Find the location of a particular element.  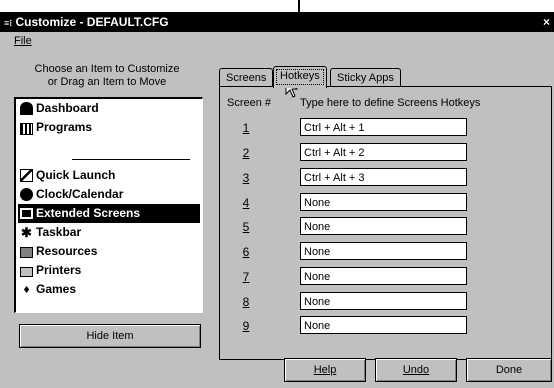

menu-bar: File is located at coordinates (277, 41).